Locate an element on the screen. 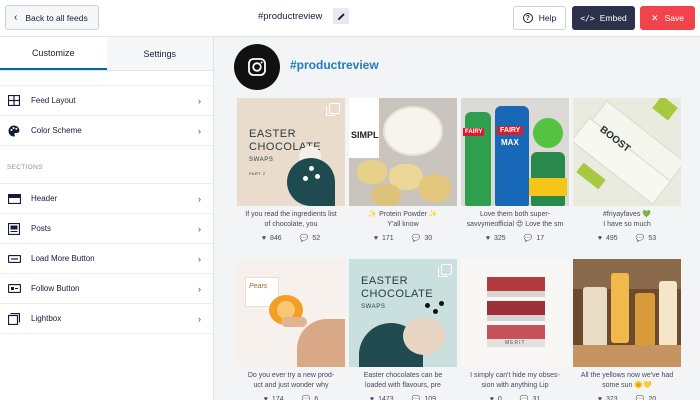  grid-layout-icon is located at coordinates (14, 101).